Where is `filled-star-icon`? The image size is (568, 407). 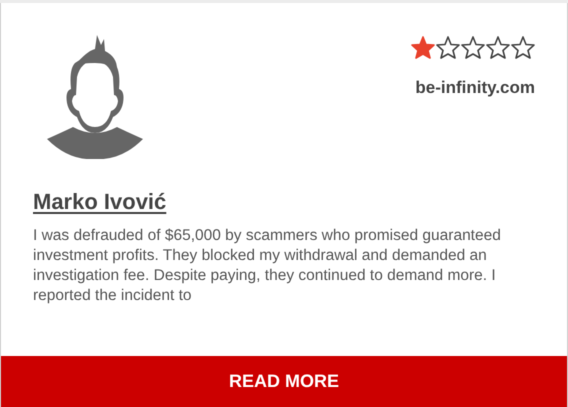 filled-star-icon is located at coordinates (423, 47).